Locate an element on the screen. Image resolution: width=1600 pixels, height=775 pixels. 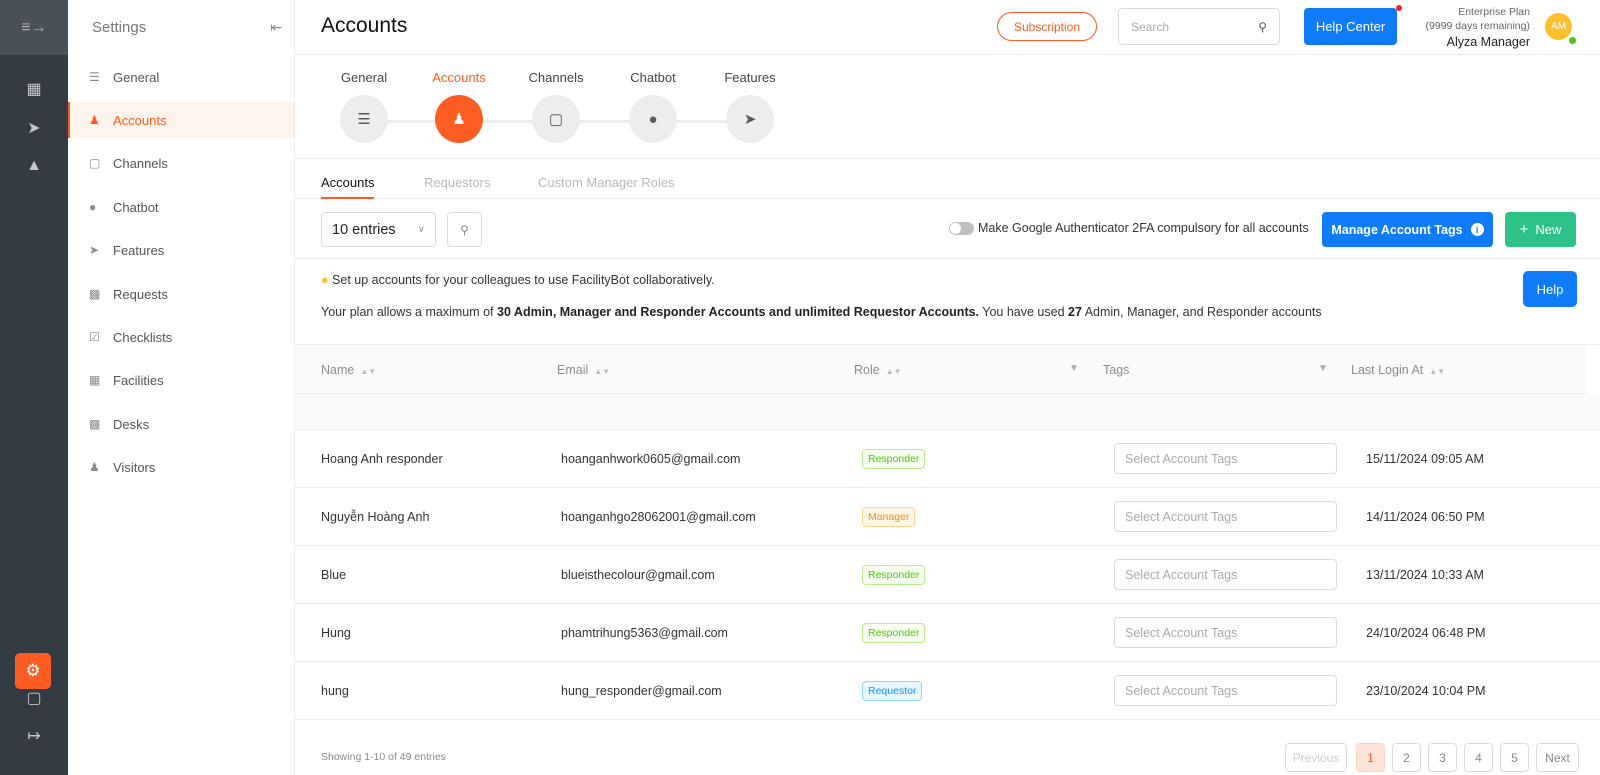
sidebar-item-requests: ▩ Requests is located at coordinates (181, 294).